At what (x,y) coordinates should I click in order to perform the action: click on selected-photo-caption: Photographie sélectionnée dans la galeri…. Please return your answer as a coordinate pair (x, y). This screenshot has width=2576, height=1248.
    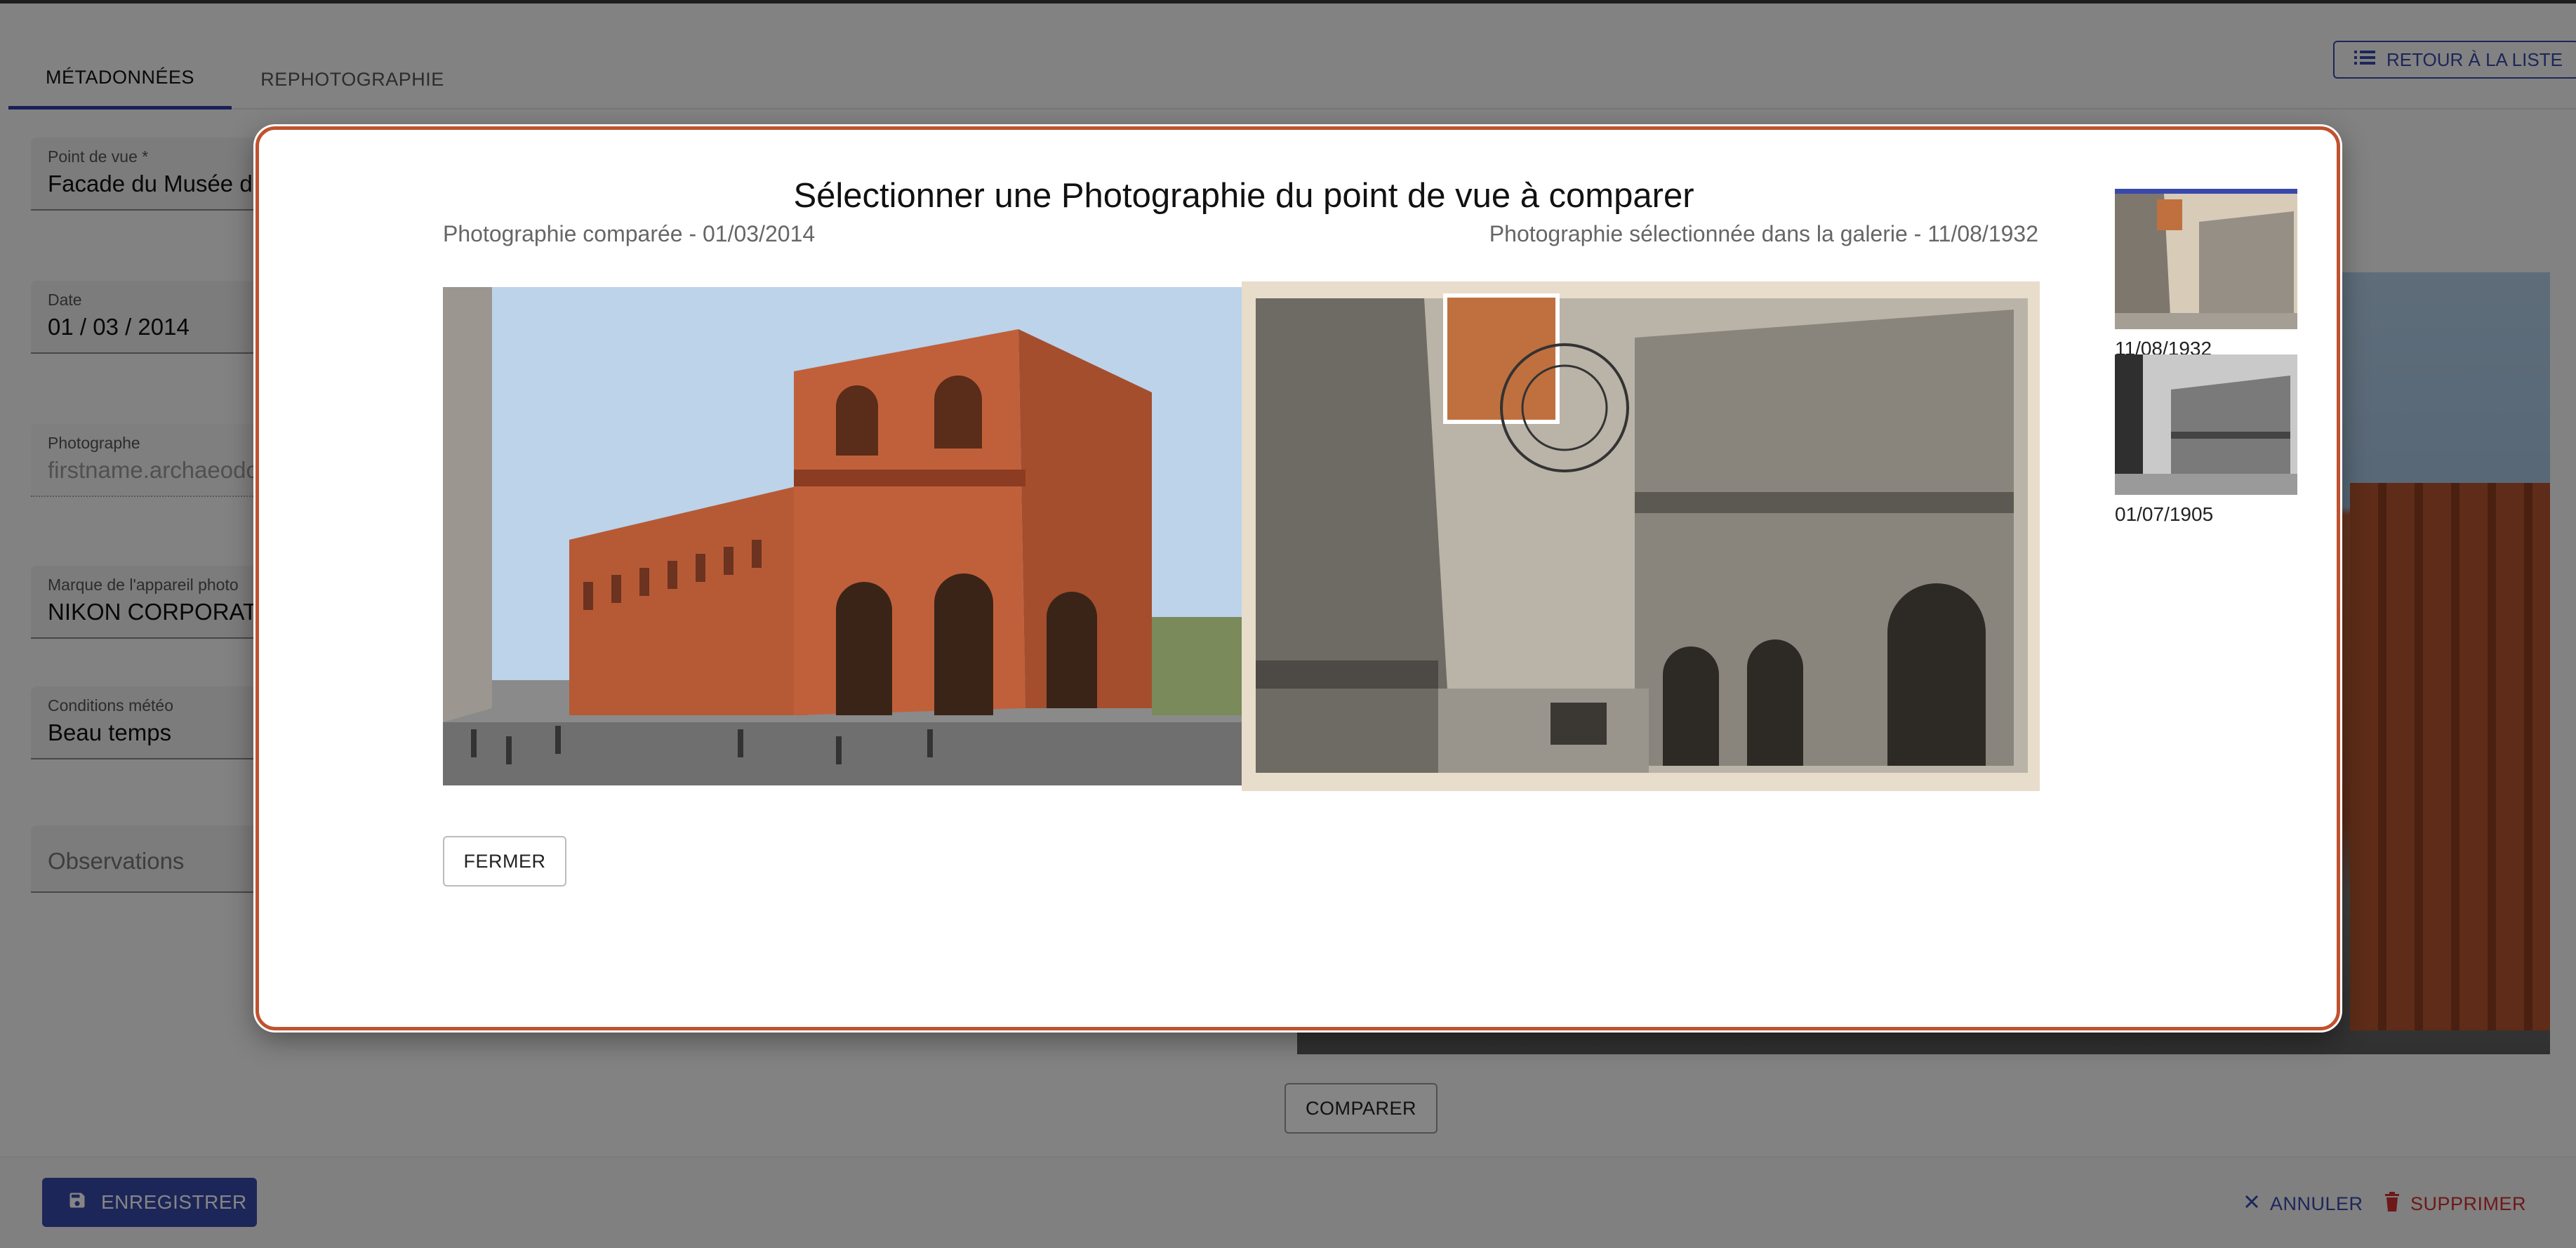
    Looking at the image, I should click on (1764, 234).